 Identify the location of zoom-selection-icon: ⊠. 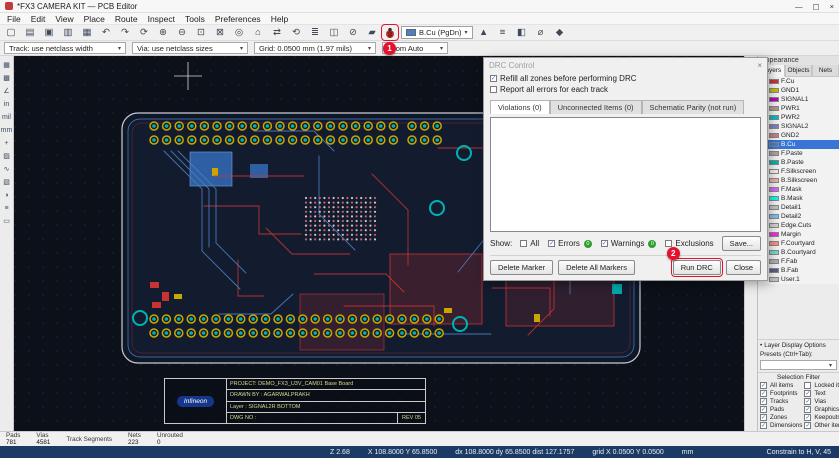
(220, 32).